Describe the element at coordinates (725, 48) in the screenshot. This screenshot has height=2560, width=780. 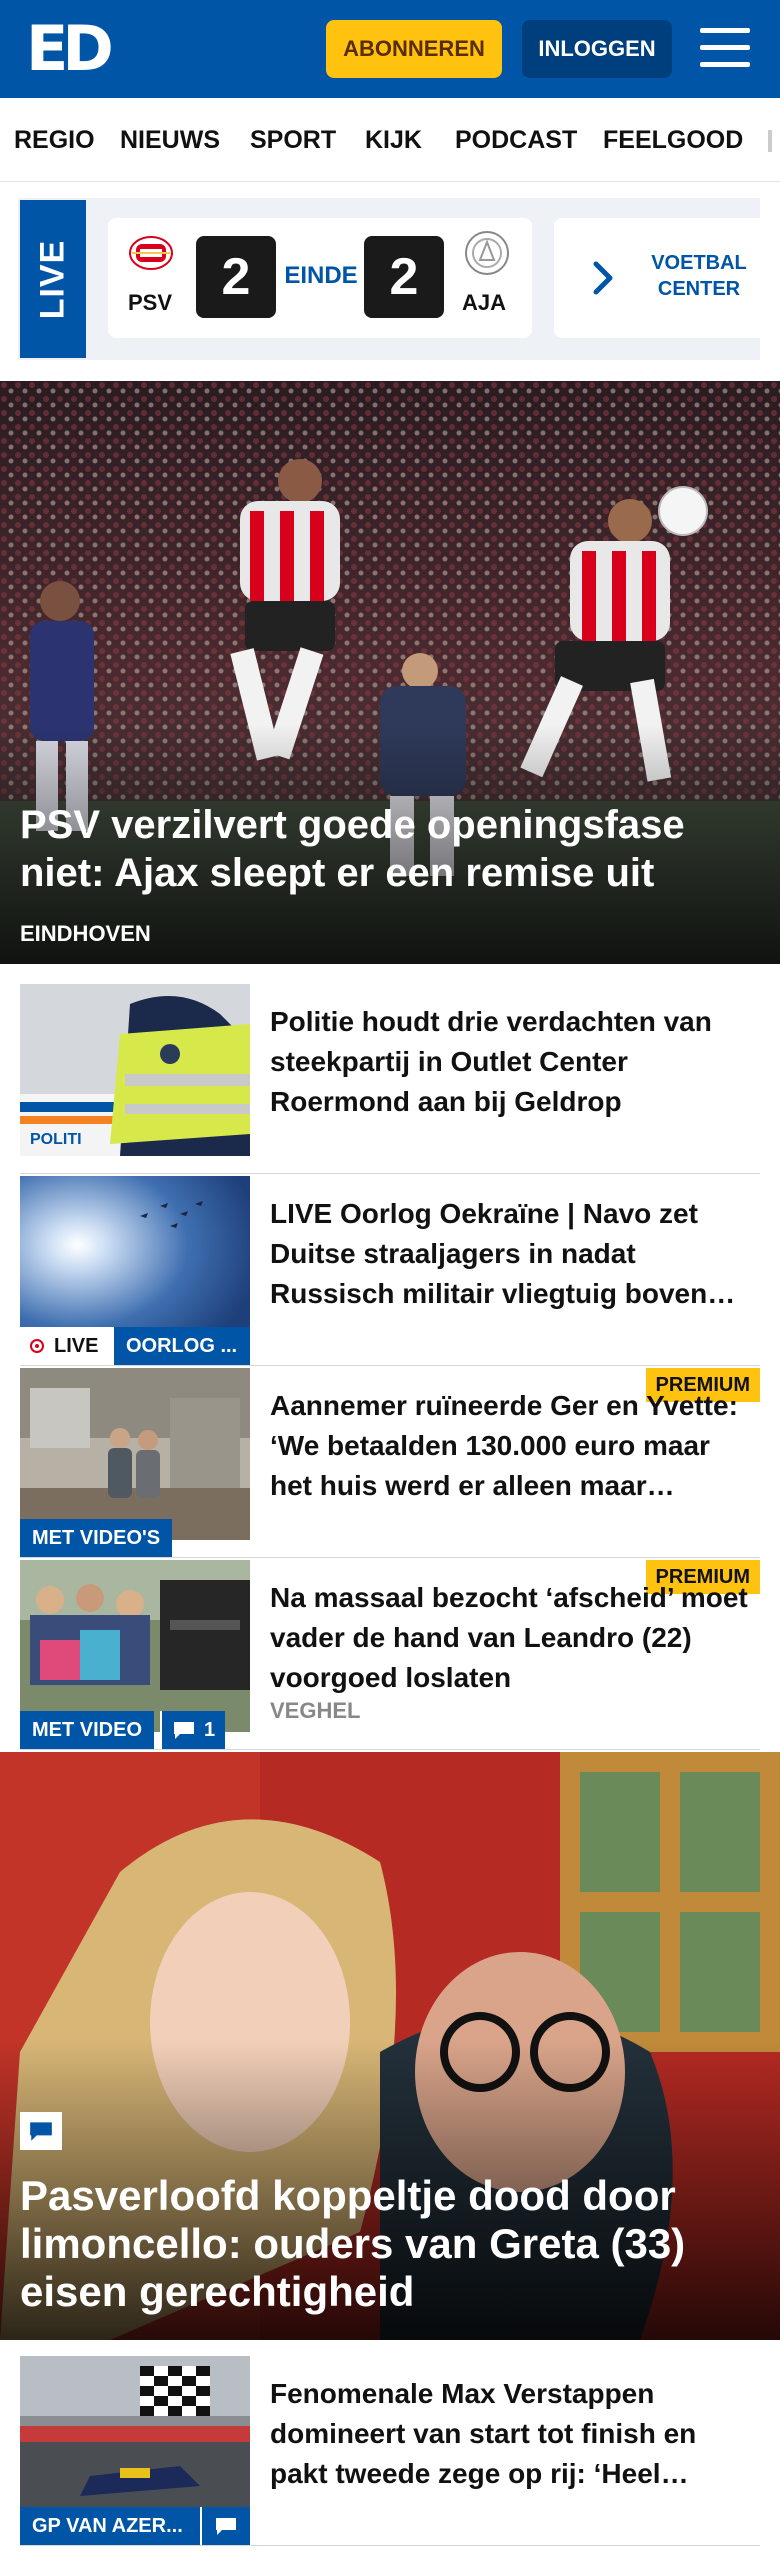
I see `hamburger-menu-icon` at that location.